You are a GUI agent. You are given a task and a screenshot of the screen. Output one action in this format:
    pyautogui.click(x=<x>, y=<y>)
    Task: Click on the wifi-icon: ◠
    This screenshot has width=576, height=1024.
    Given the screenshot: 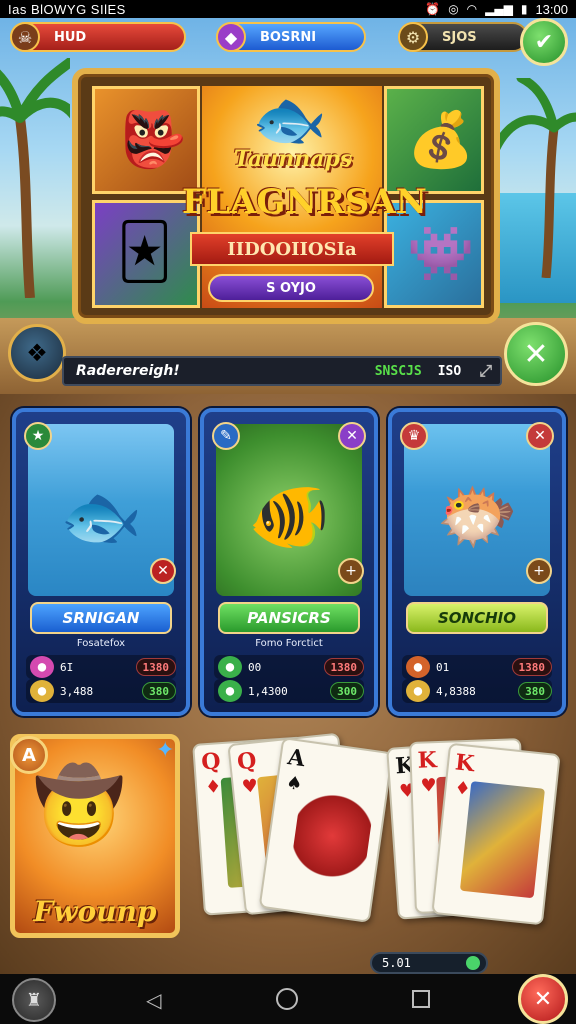 What is the action you would take?
    pyautogui.click(x=472, y=9)
    